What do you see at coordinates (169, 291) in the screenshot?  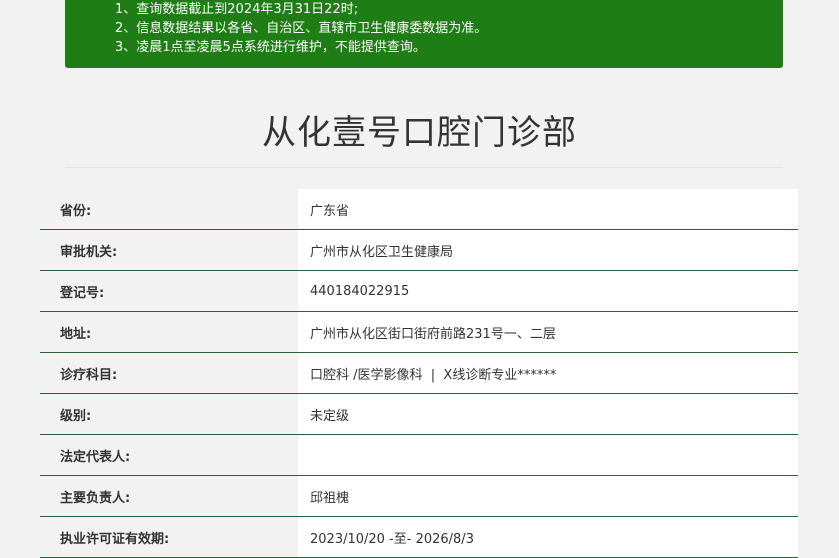 I see `row-label: 登记号:` at bounding box center [169, 291].